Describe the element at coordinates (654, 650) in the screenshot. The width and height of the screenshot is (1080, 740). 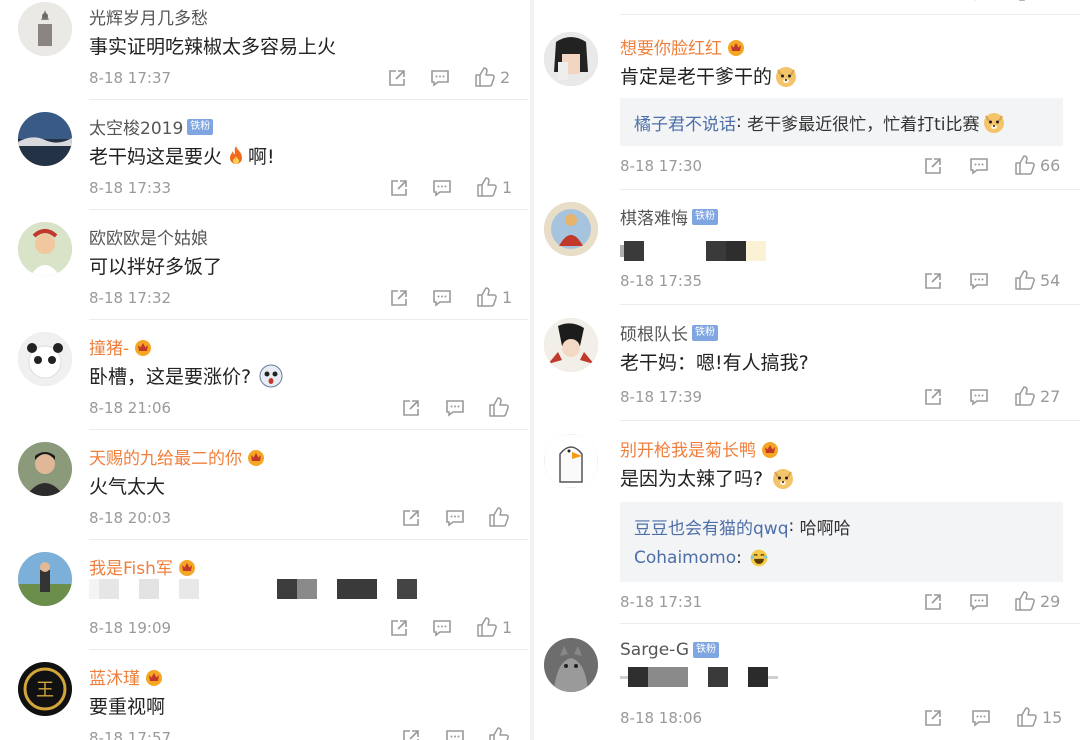
I see `comment-author: Sarge-G` at that location.